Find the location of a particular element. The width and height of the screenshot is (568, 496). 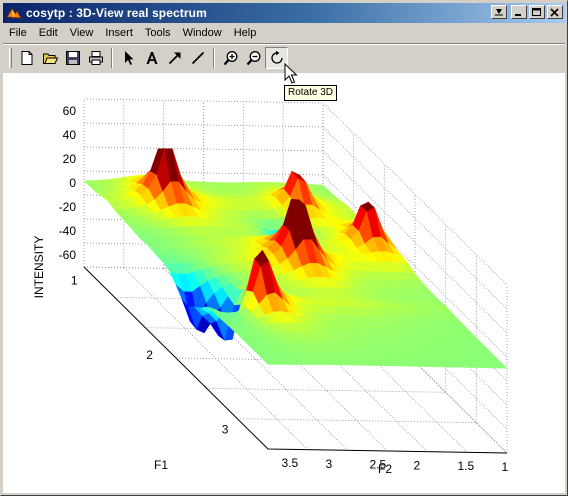

rotate-3d-icon is located at coordinates (276, 57).